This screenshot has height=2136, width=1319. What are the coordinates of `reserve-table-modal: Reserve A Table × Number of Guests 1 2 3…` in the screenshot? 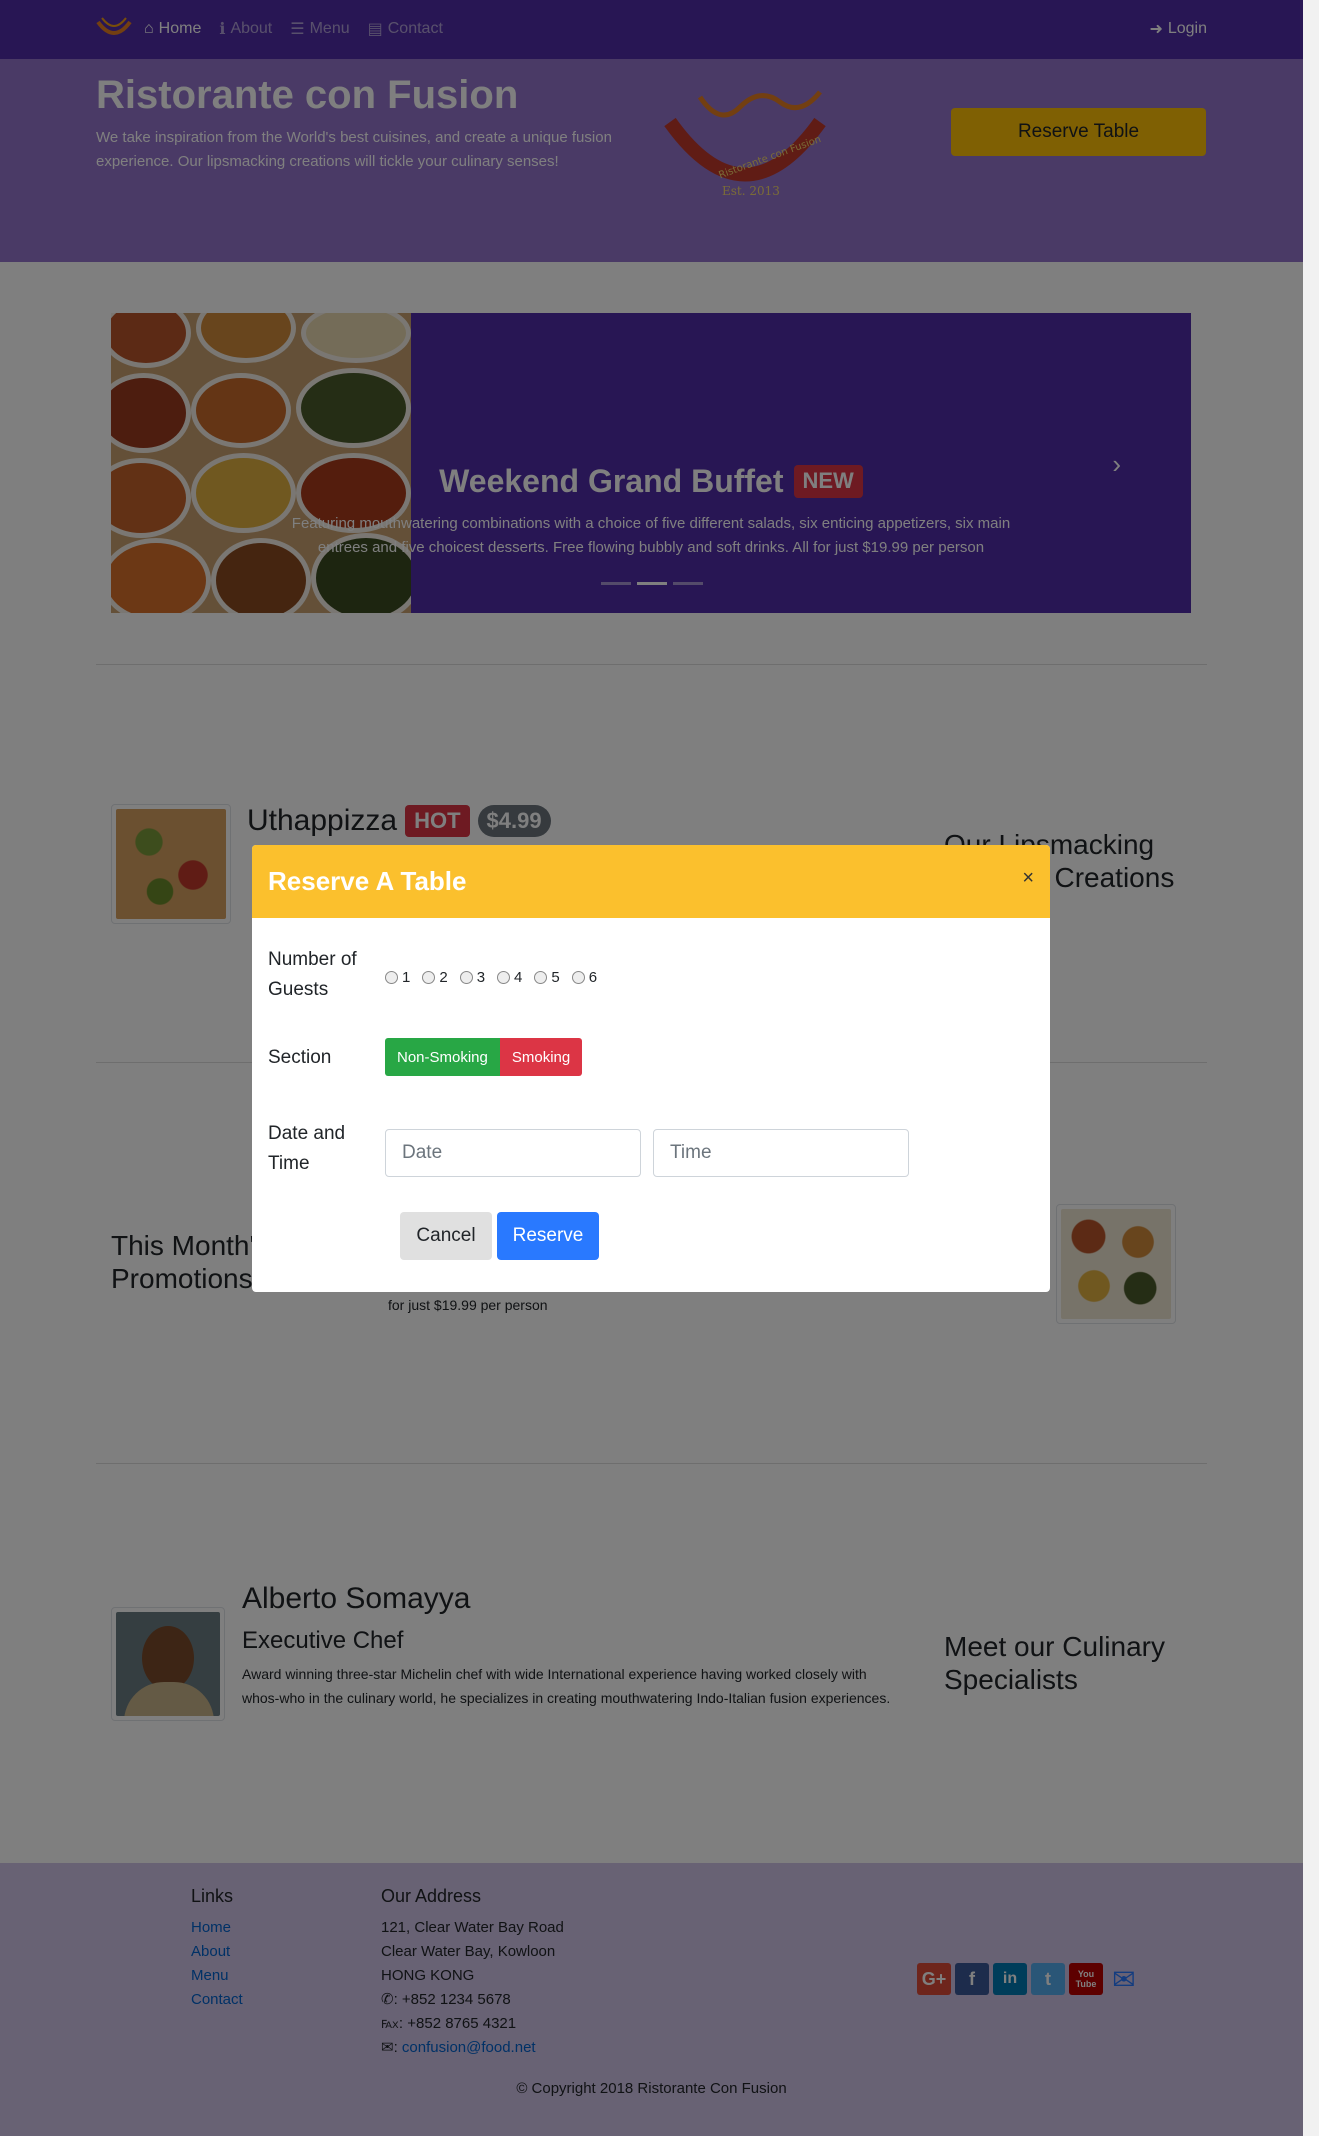 It's located at (651, 1068).